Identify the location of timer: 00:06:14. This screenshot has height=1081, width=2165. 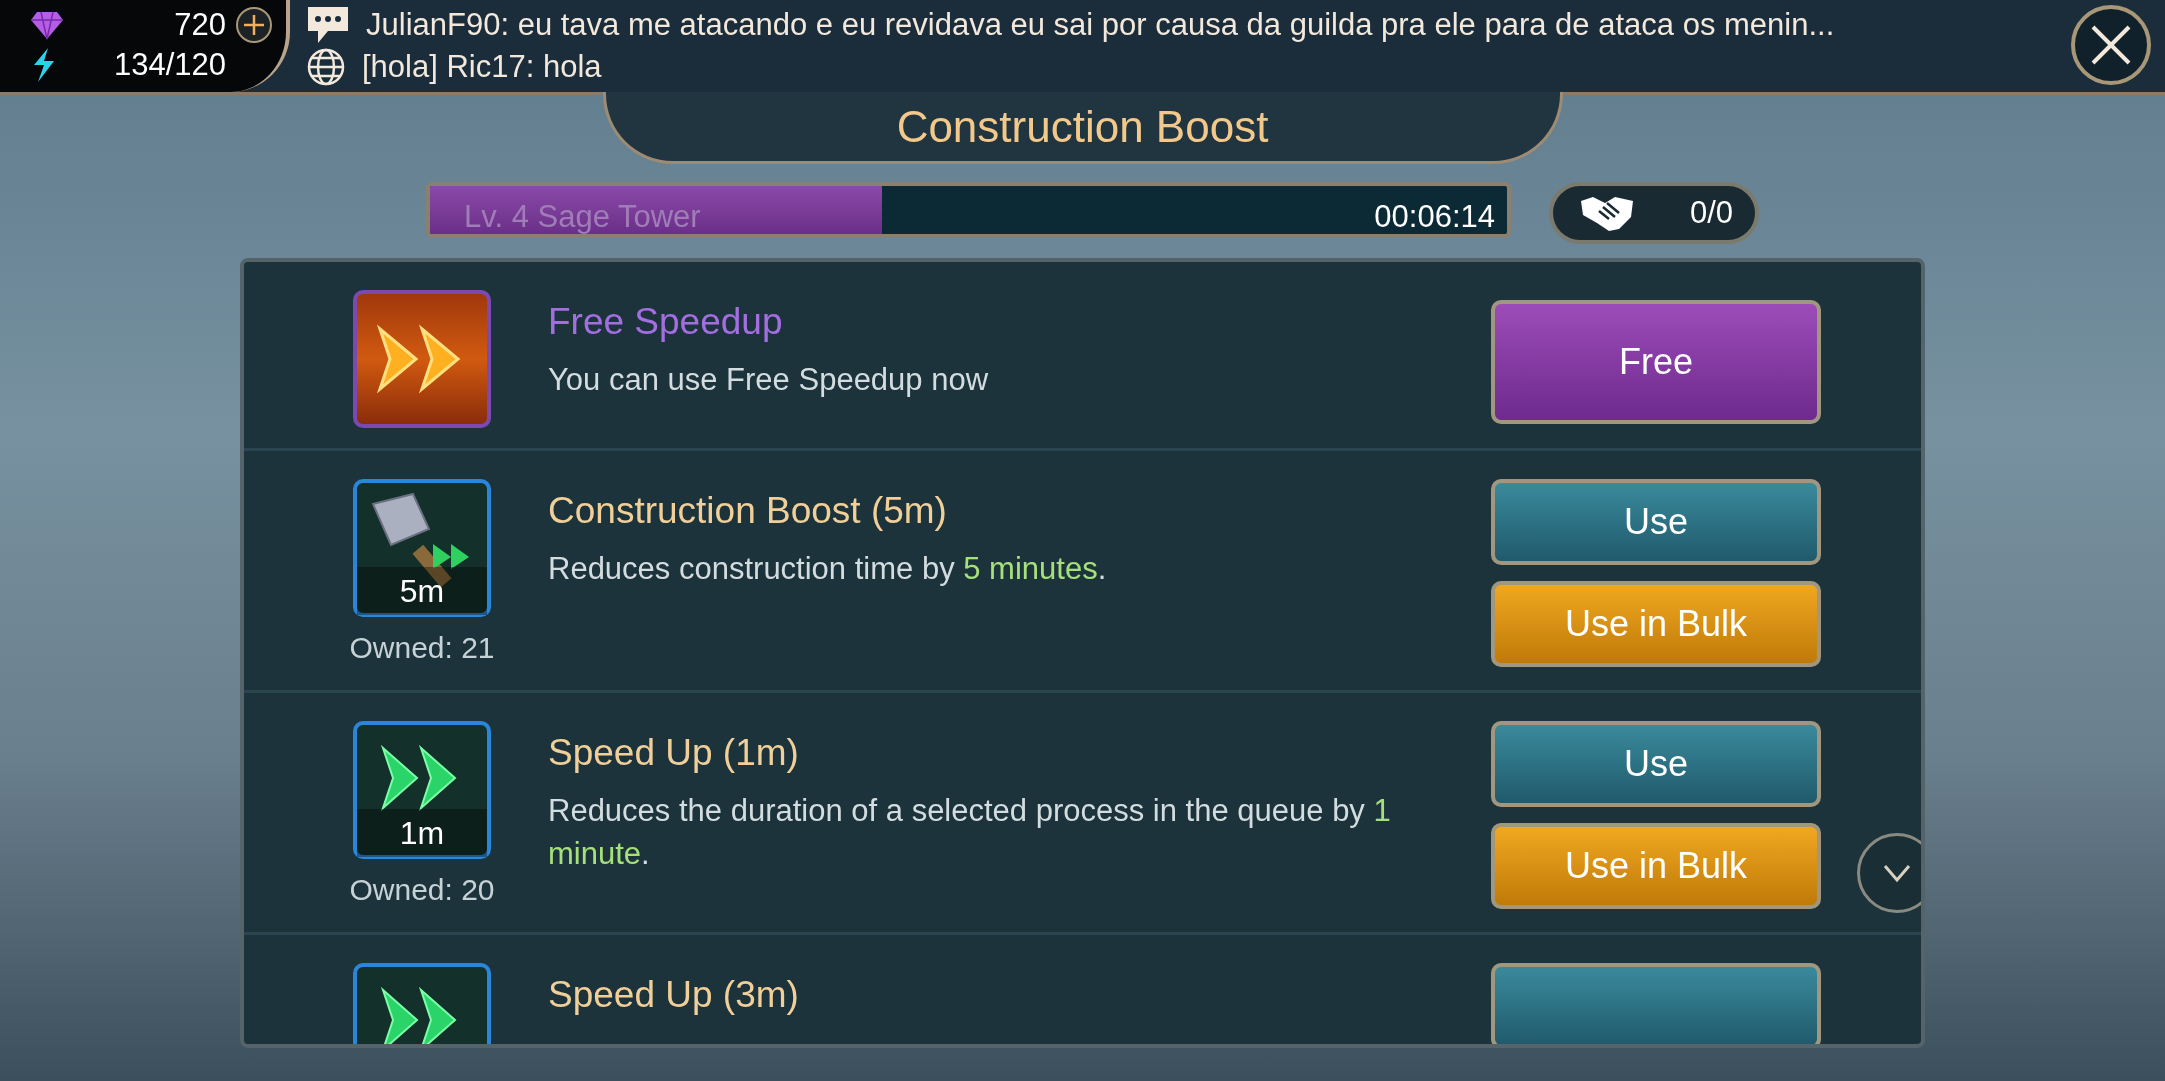
(1434, 216).